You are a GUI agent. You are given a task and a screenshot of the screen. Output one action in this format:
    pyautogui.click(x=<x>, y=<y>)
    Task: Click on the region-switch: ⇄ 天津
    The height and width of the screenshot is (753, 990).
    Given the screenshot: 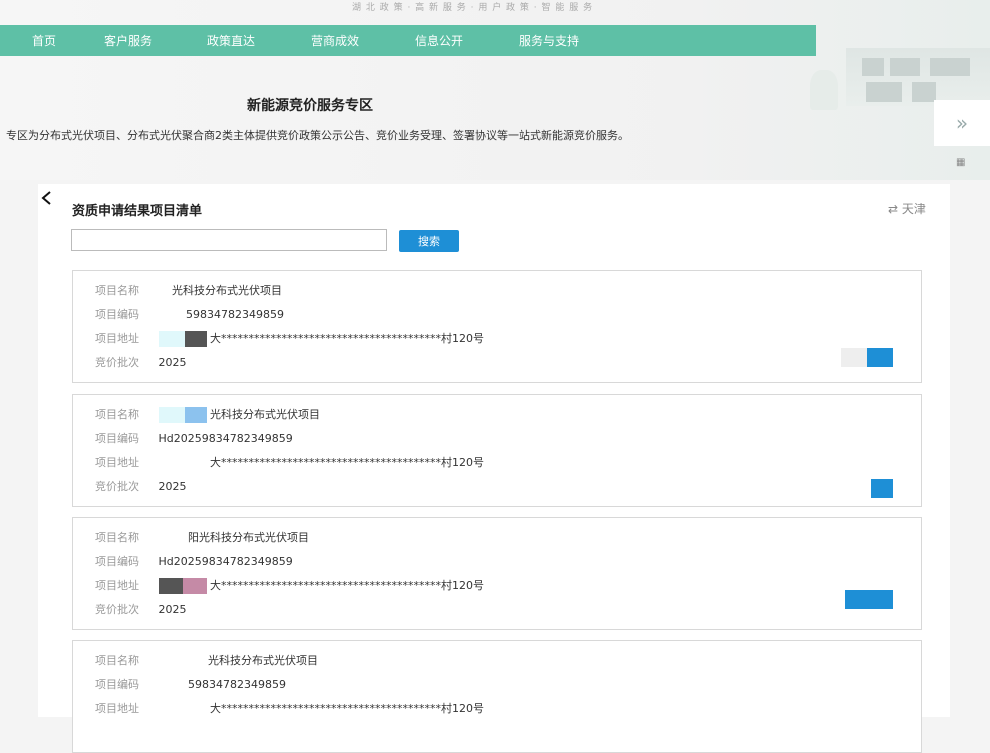 What is the action you would take?
    pyautogui.click(x=907, y=208)
    